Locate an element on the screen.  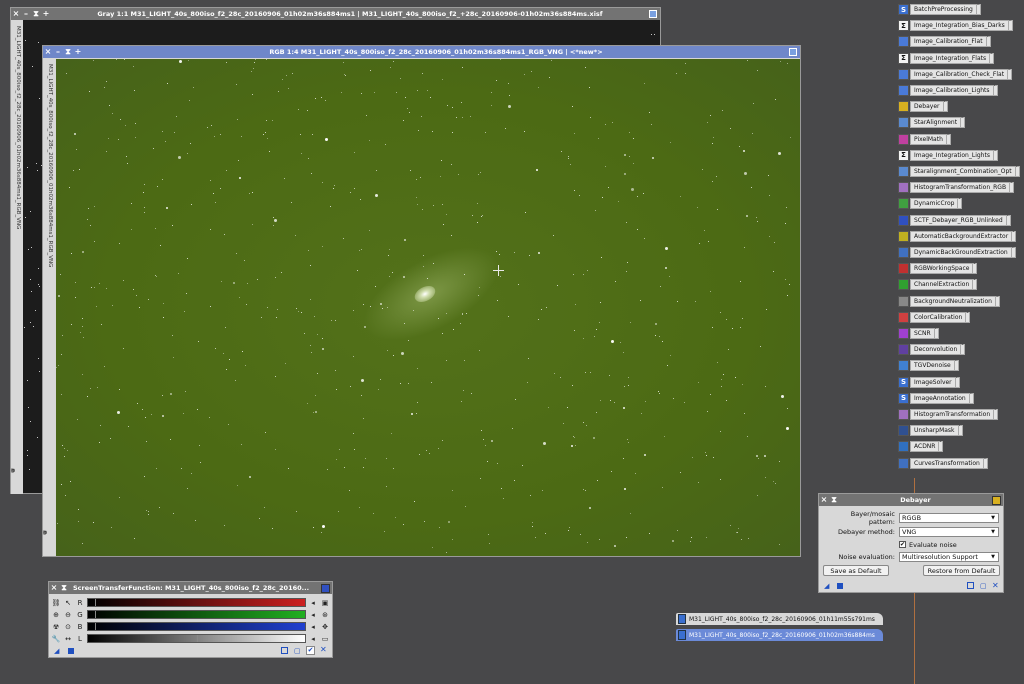
process-icon-item: DynamicCrop ⠁ is located at coordinates (930, 203).